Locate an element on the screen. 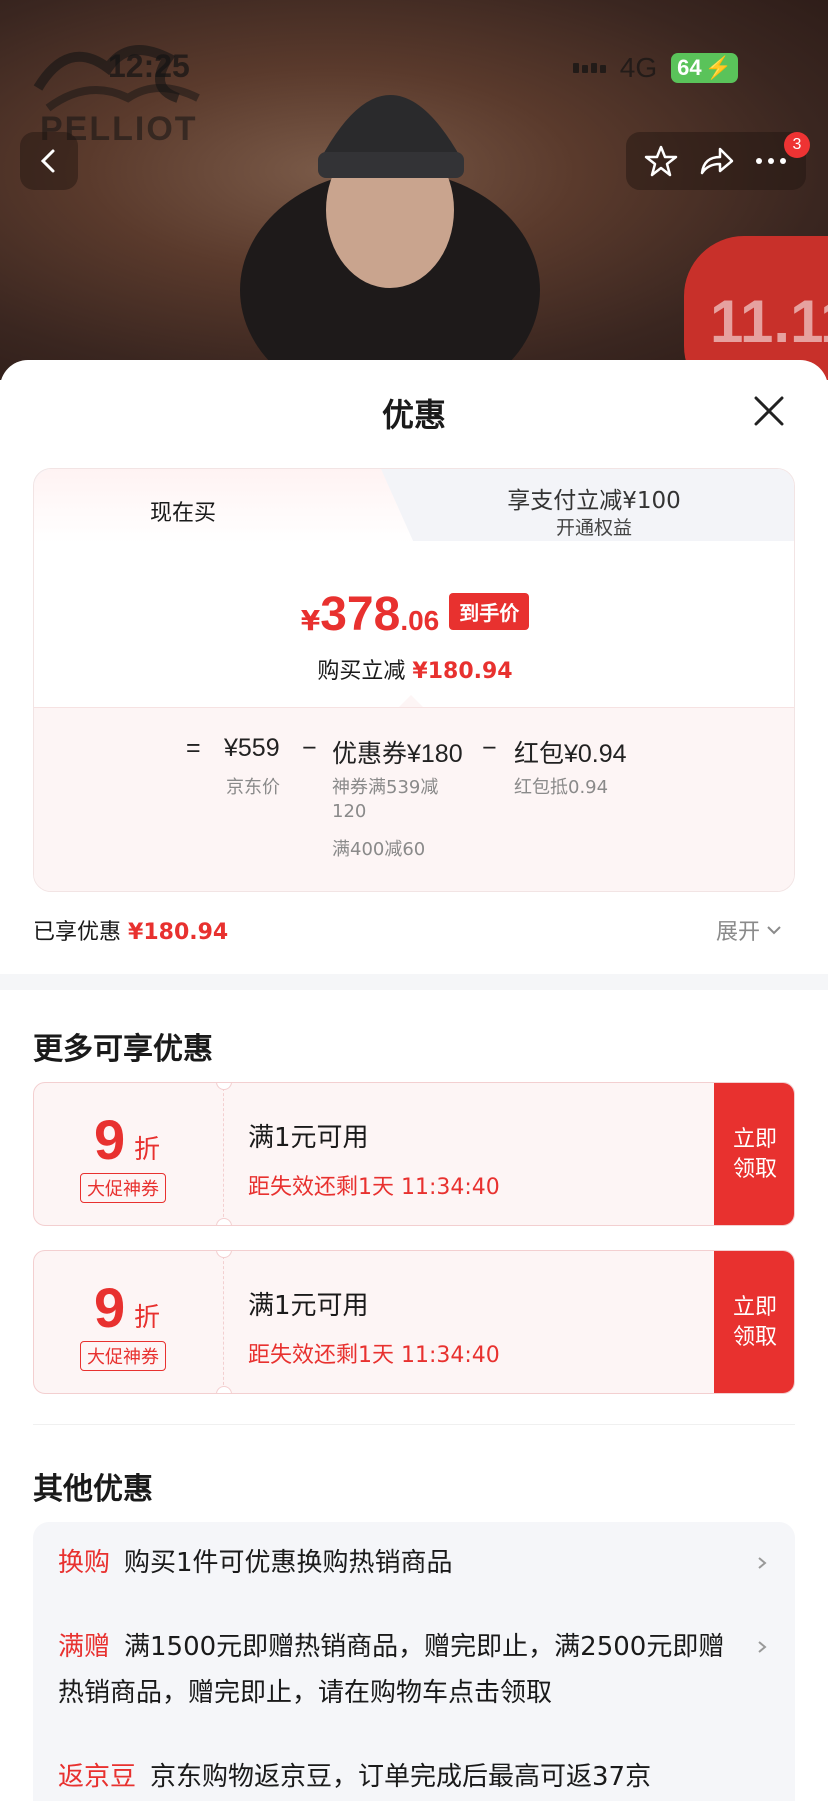  offer-text: 购买1件可优惠换购热销商品 is located at coordinates (288, 1563).